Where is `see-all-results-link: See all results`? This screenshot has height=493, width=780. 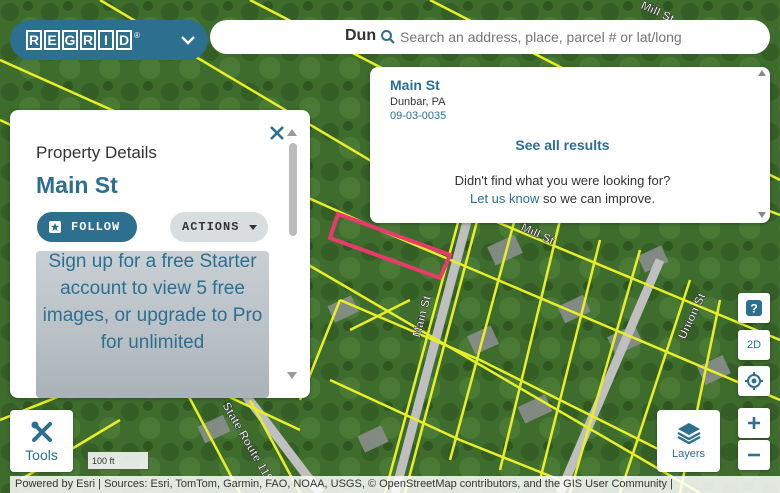 see-all-results-link: See all results is located at coordinates (562, 145).